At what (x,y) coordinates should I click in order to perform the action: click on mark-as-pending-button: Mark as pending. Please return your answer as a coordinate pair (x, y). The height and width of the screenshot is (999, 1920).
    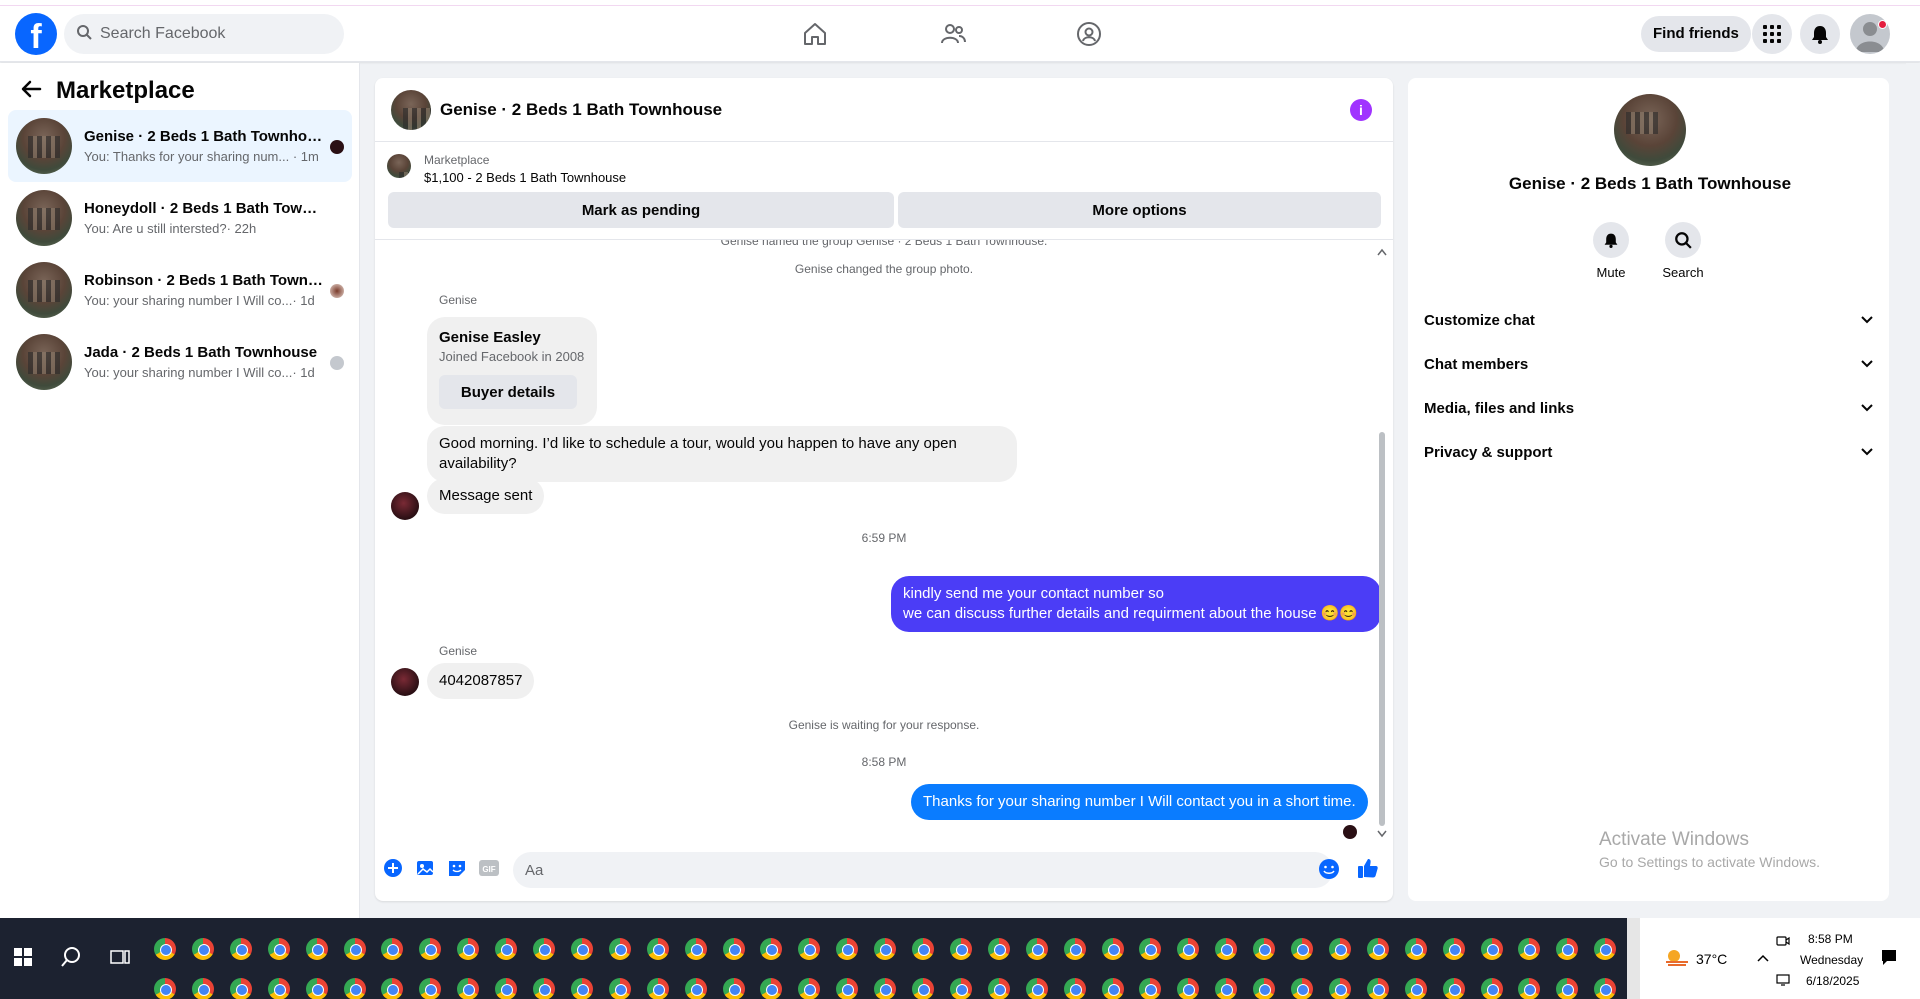
    Looking at the image, I should click on (641, 210).